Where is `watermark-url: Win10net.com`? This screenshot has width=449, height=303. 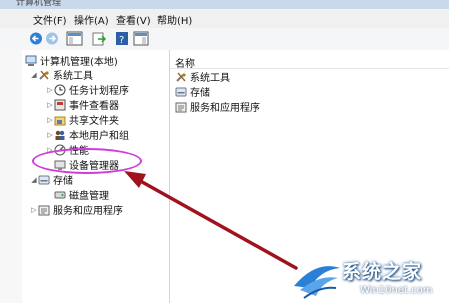
watermark-url: Win10net.com is located at coordinates (396, 290).